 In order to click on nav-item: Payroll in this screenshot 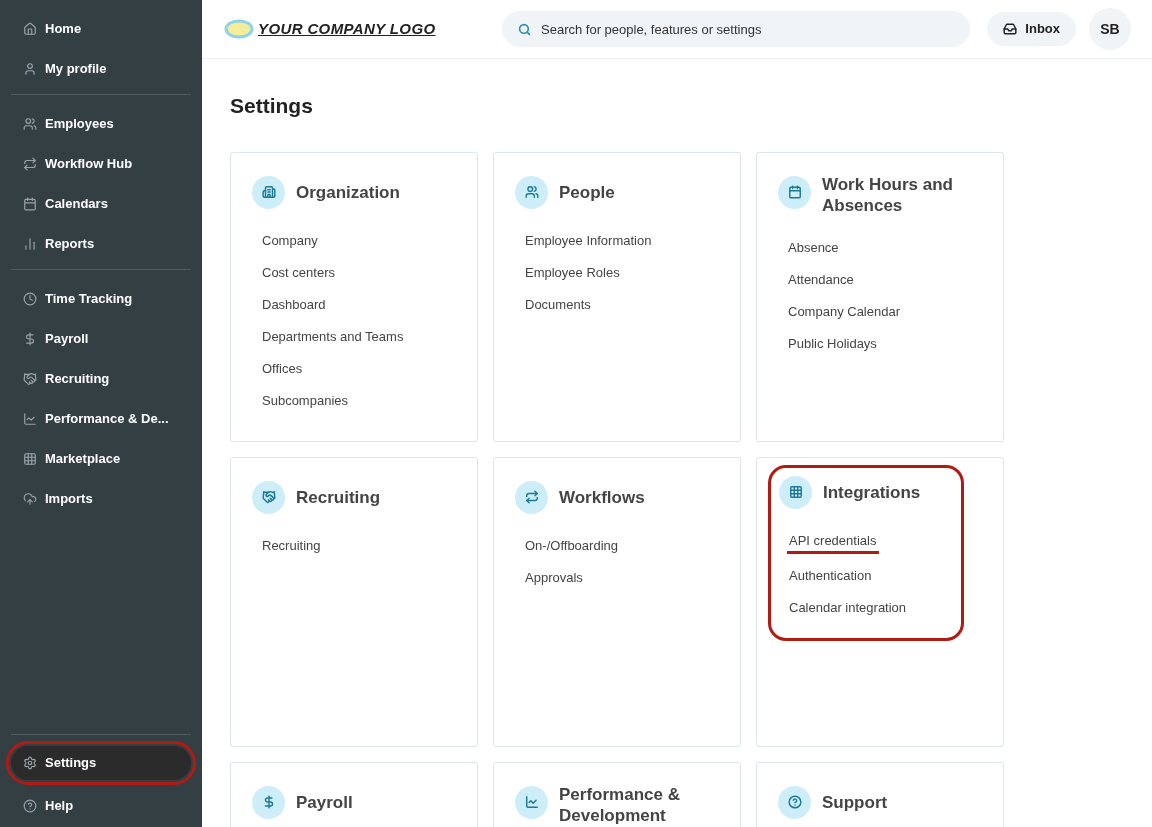, I will do `click(101, 339)`.